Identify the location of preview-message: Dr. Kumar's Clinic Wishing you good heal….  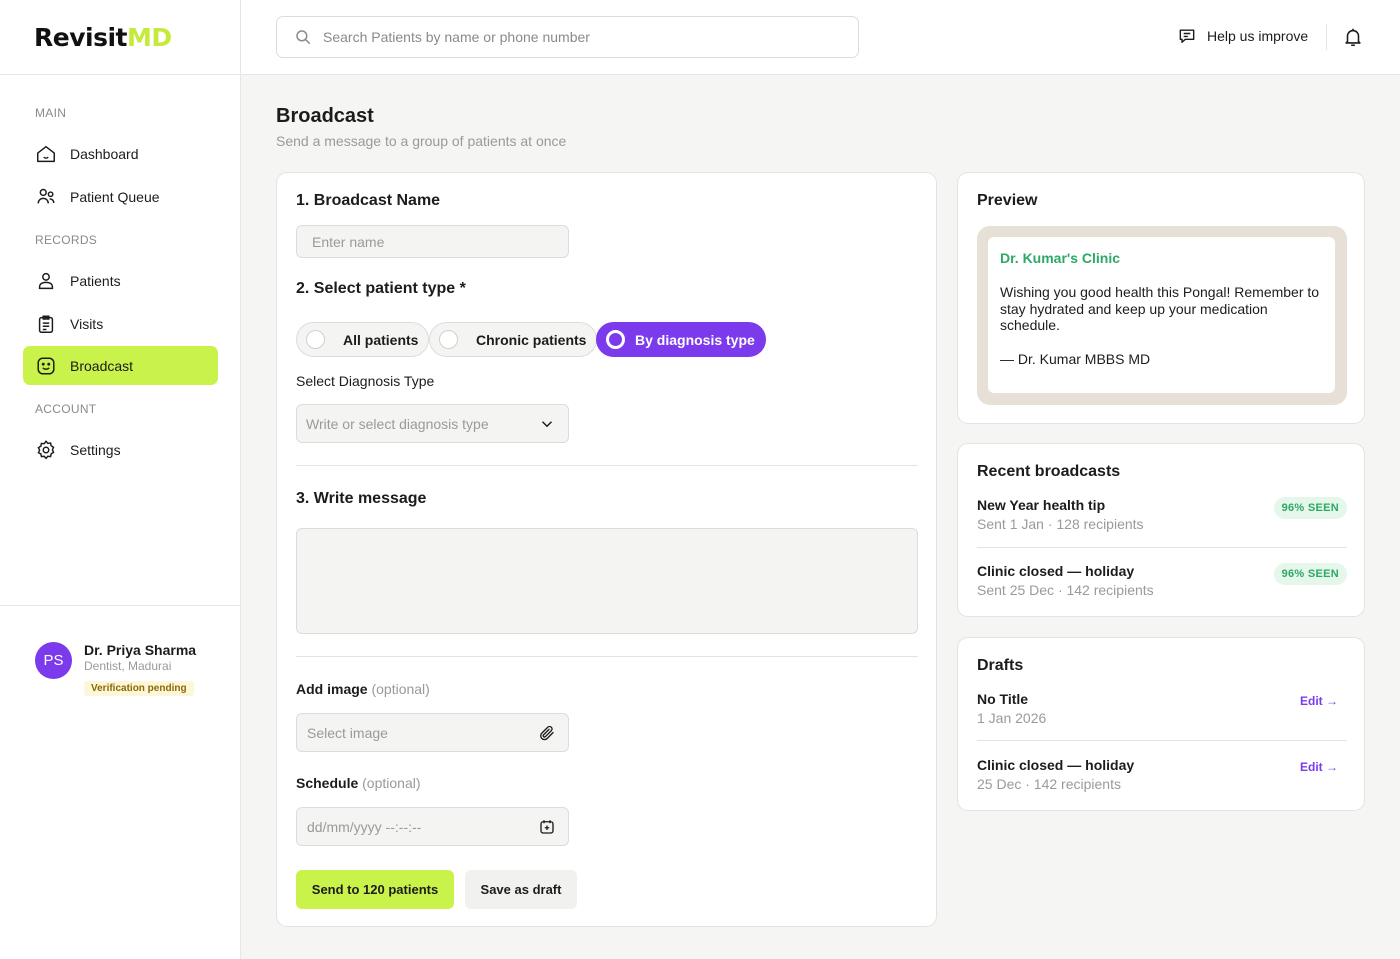
(1161, 315).